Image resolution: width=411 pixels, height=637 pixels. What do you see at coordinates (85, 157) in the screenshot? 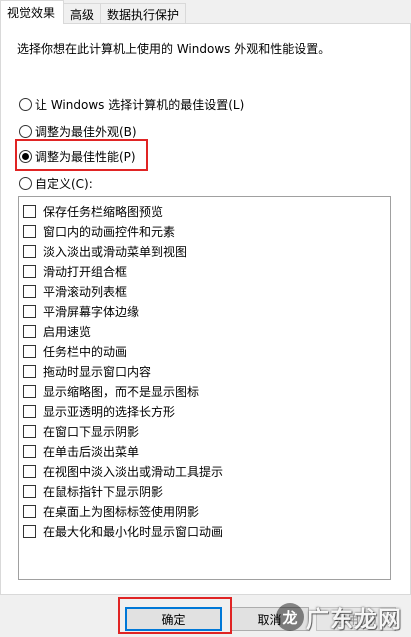
I see `radio-label: 调整为最佳性能(P)` at bounding box center [85, 157].